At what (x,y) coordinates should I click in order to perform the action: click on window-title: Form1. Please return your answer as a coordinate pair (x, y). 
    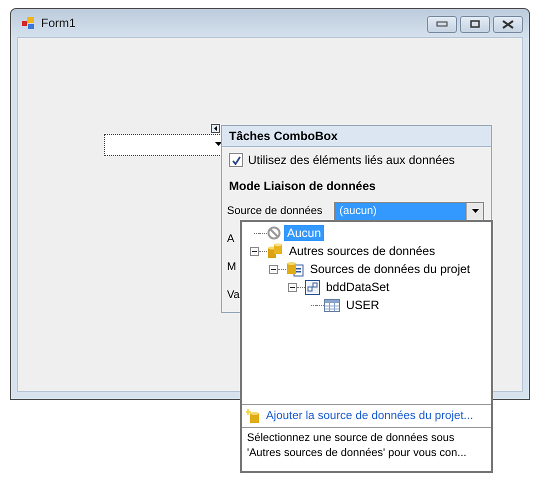
    Looking at the image, I should click on (59, 23).